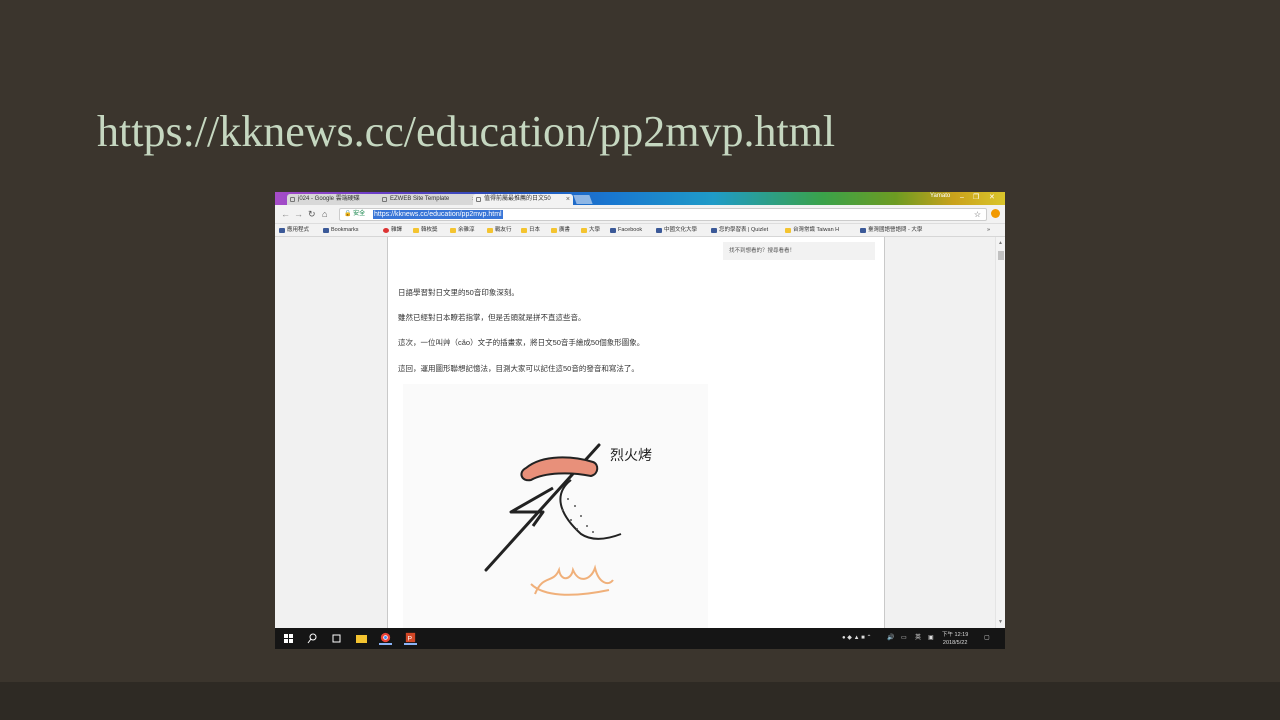 This screenshot has width=1280, height=720. Describe the element at coordinates (359, 214) in the screenshot. I see `secure-label: 安全` at that location.